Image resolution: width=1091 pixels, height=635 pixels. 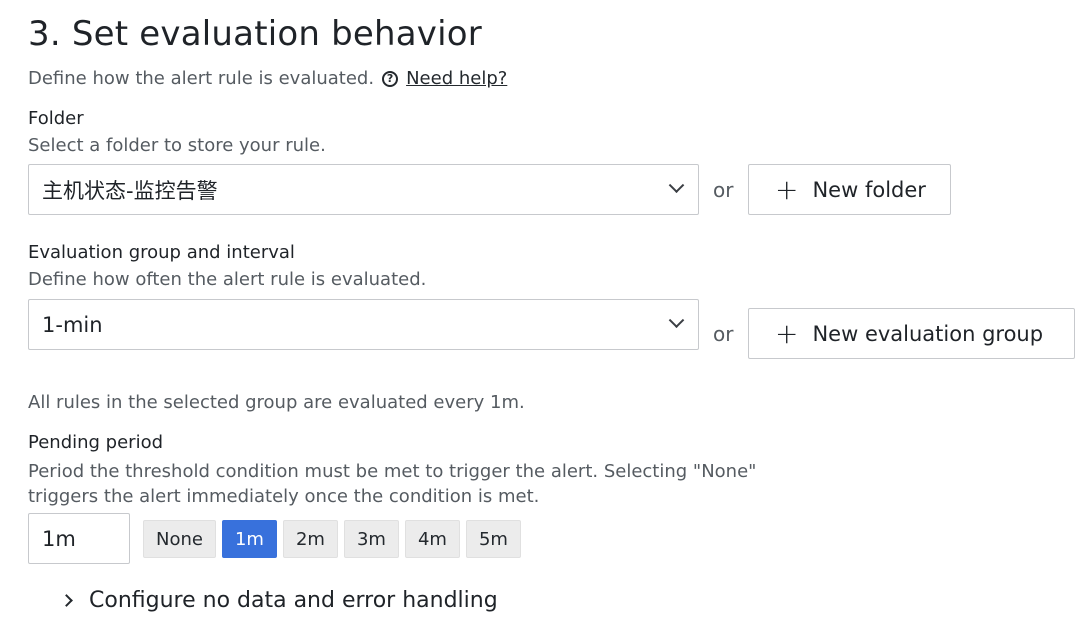 I want to click on help-circle-icon: ?, so click(x=390, y=78).